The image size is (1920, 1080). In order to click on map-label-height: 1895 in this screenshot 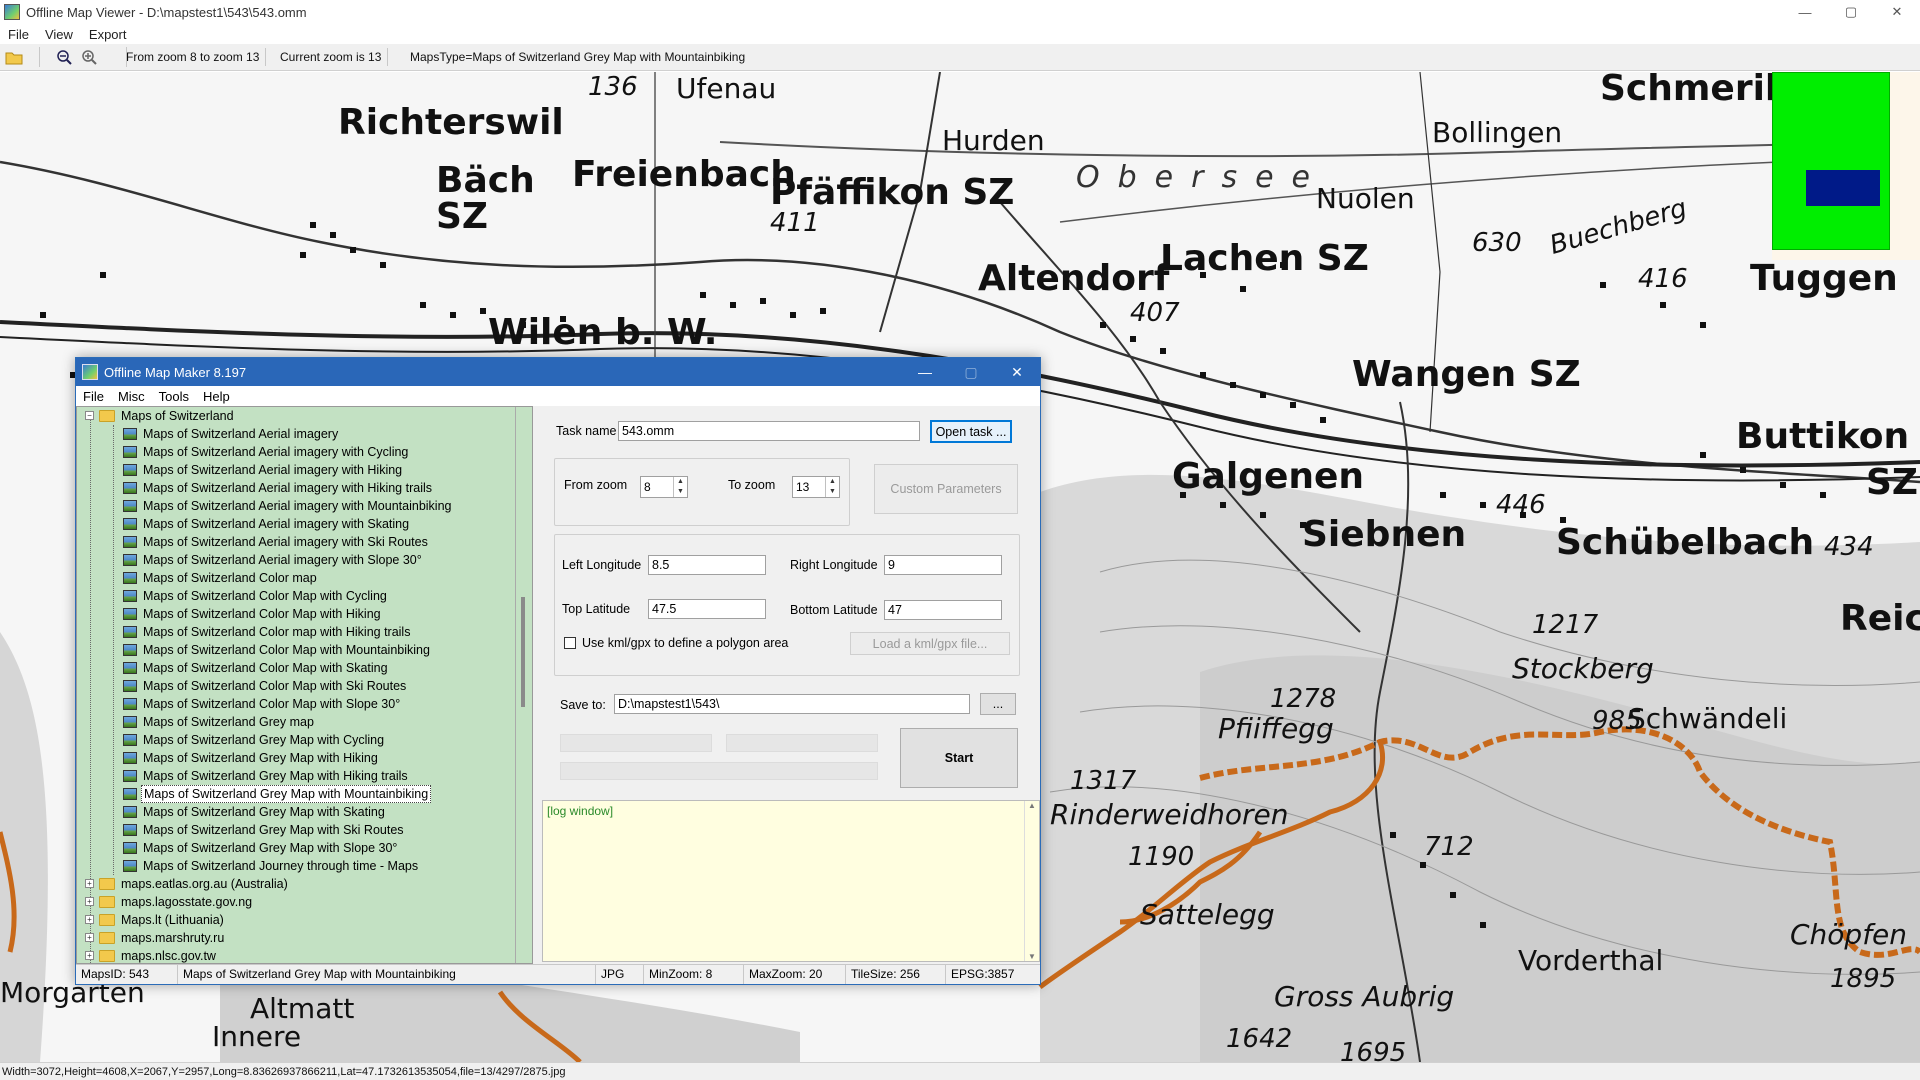, I will do `click(1863, 979)`.